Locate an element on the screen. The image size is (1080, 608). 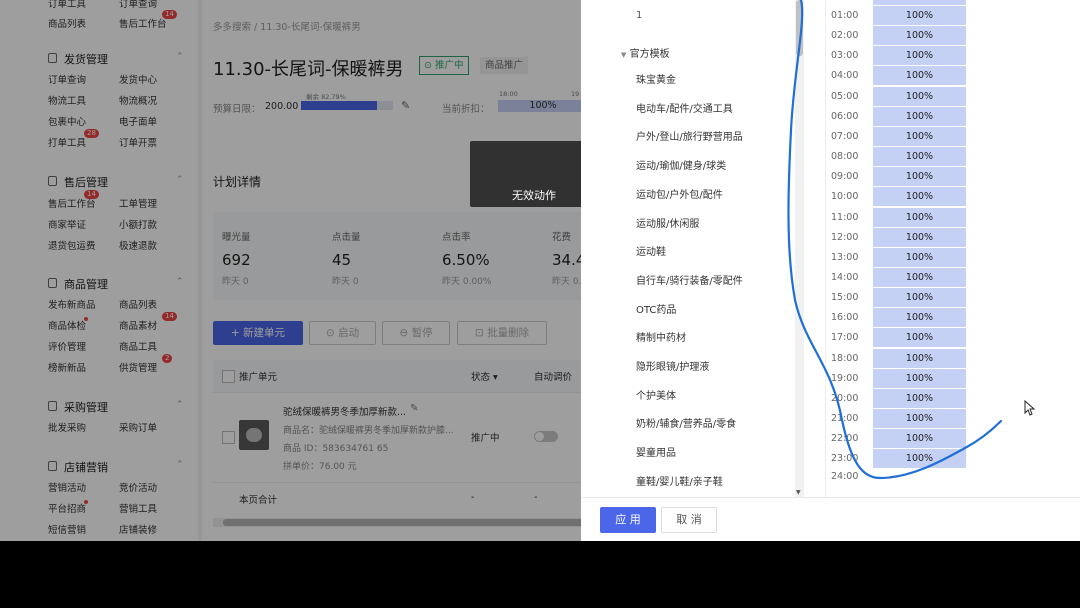
bottom-black-bar is located at coordinates (540, 574).